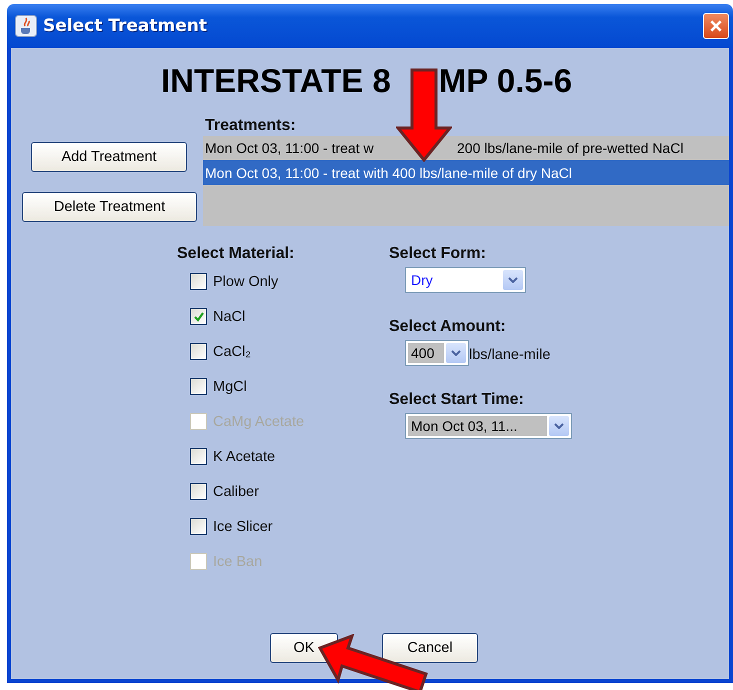 The height and width of the screenshot is (690, 733). I want to click on treatment-item: Mon Oct 03, 11:00 - treat w 200 lbs/lane-mile of pre-wetted NaCl, so click(466, 148).